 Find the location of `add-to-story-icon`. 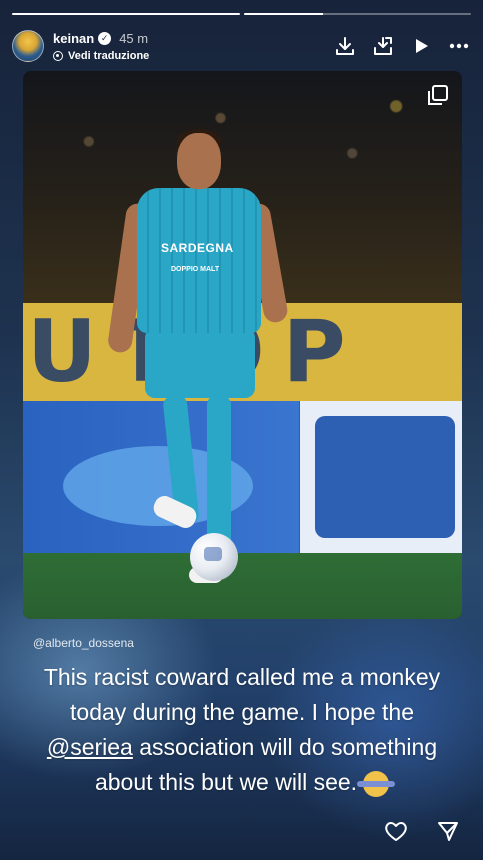

add-to-story-icon is located at coordinates (383, 46).